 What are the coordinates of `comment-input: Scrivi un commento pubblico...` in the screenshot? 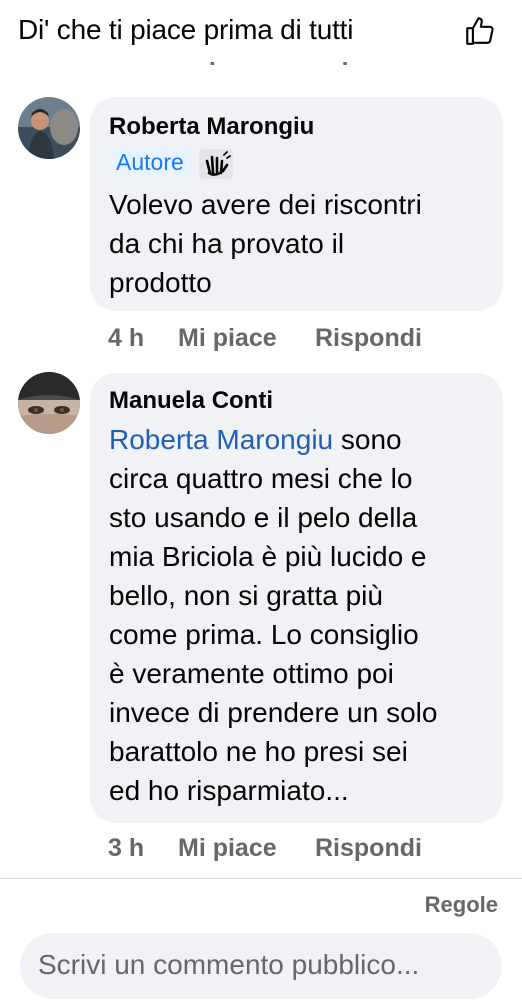 It's located at (261, 966).